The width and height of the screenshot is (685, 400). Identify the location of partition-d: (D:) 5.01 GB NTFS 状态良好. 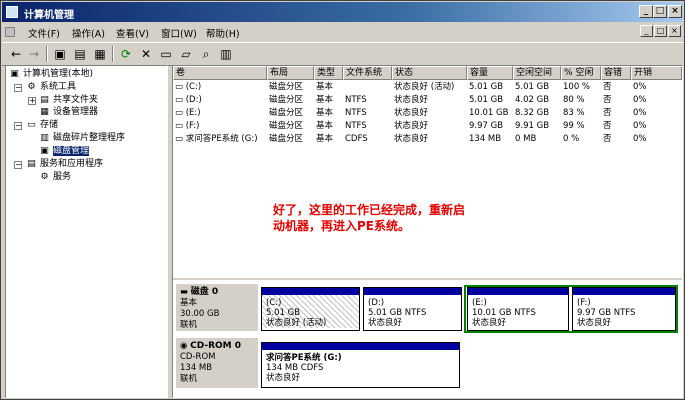
(412, 309).